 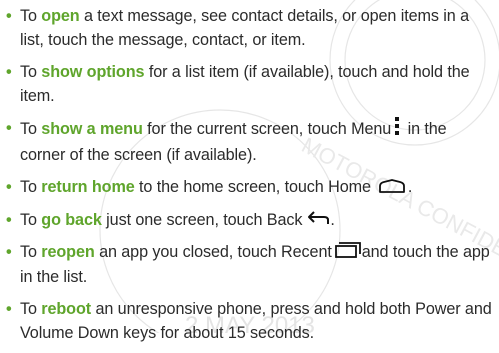 What do you see at coordinates (318, 220) in the screenshot?
I see `back-icon` at bounding box center [318, 220].